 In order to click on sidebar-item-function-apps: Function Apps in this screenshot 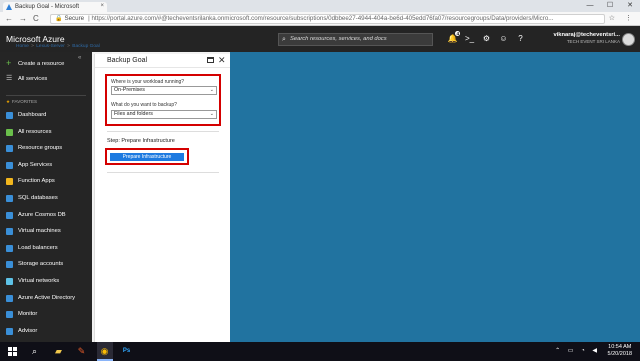, I will do `click(46, 181)`.